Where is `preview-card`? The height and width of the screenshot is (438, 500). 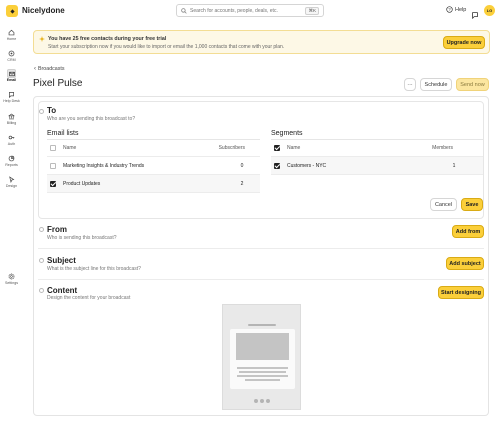
preview-card is located at coordinates (262, 359).